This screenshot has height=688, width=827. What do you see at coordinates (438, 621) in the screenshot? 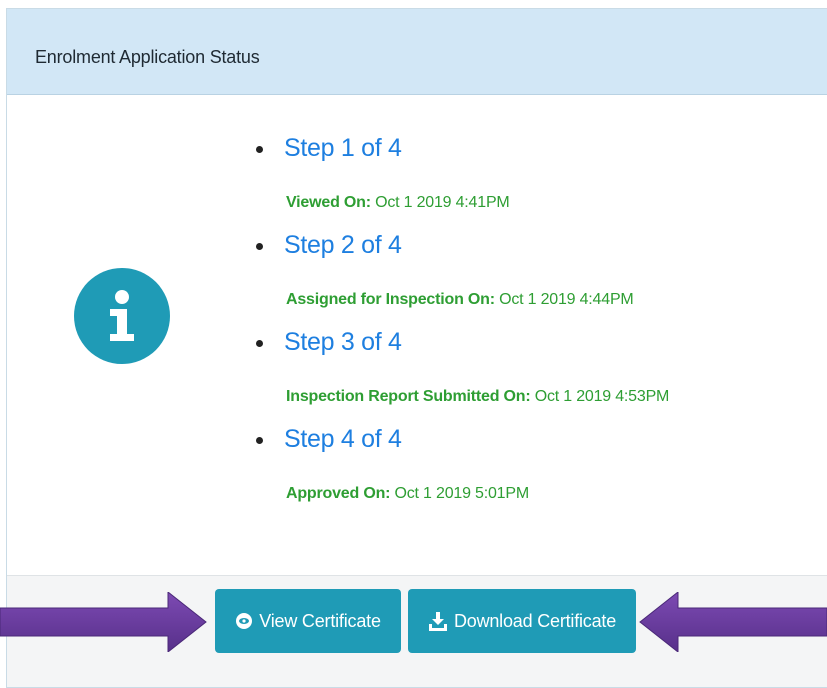
I see `download-icon` at bounding box center [438, 621].